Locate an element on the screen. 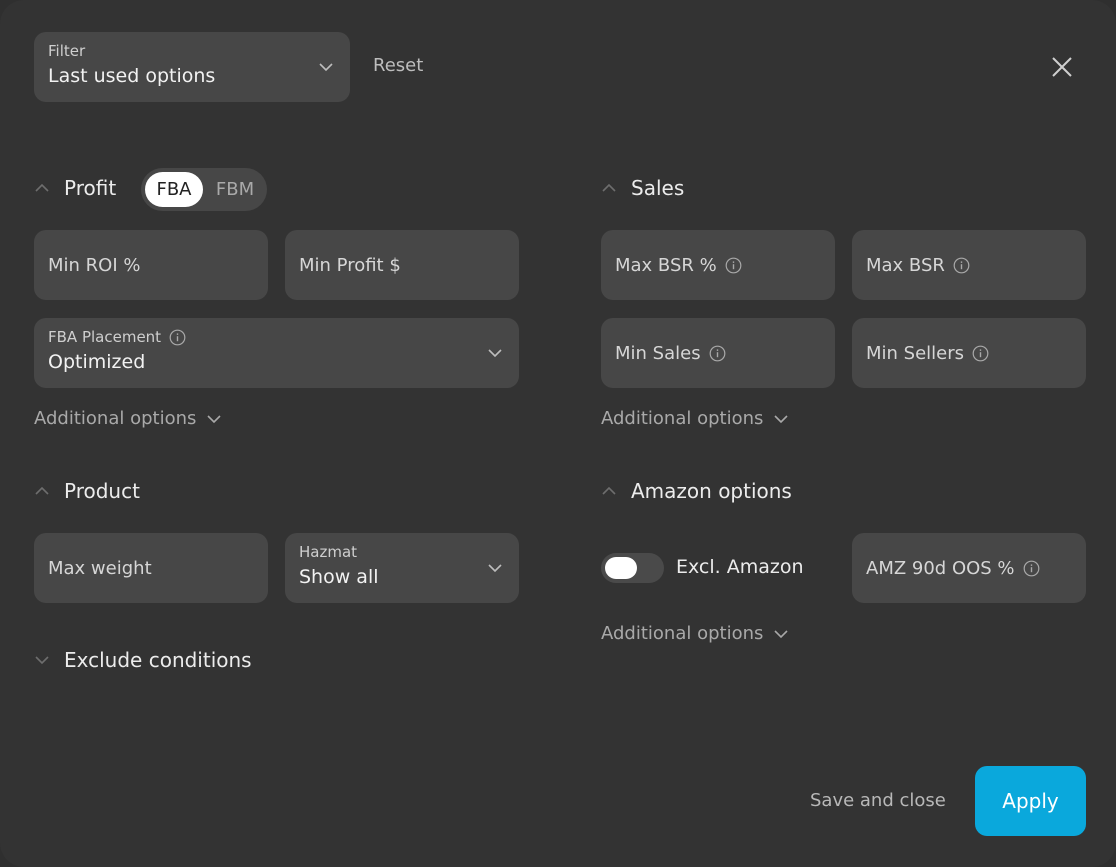  max-bsr-input: Max BSR is located at coordinates (969, 265).